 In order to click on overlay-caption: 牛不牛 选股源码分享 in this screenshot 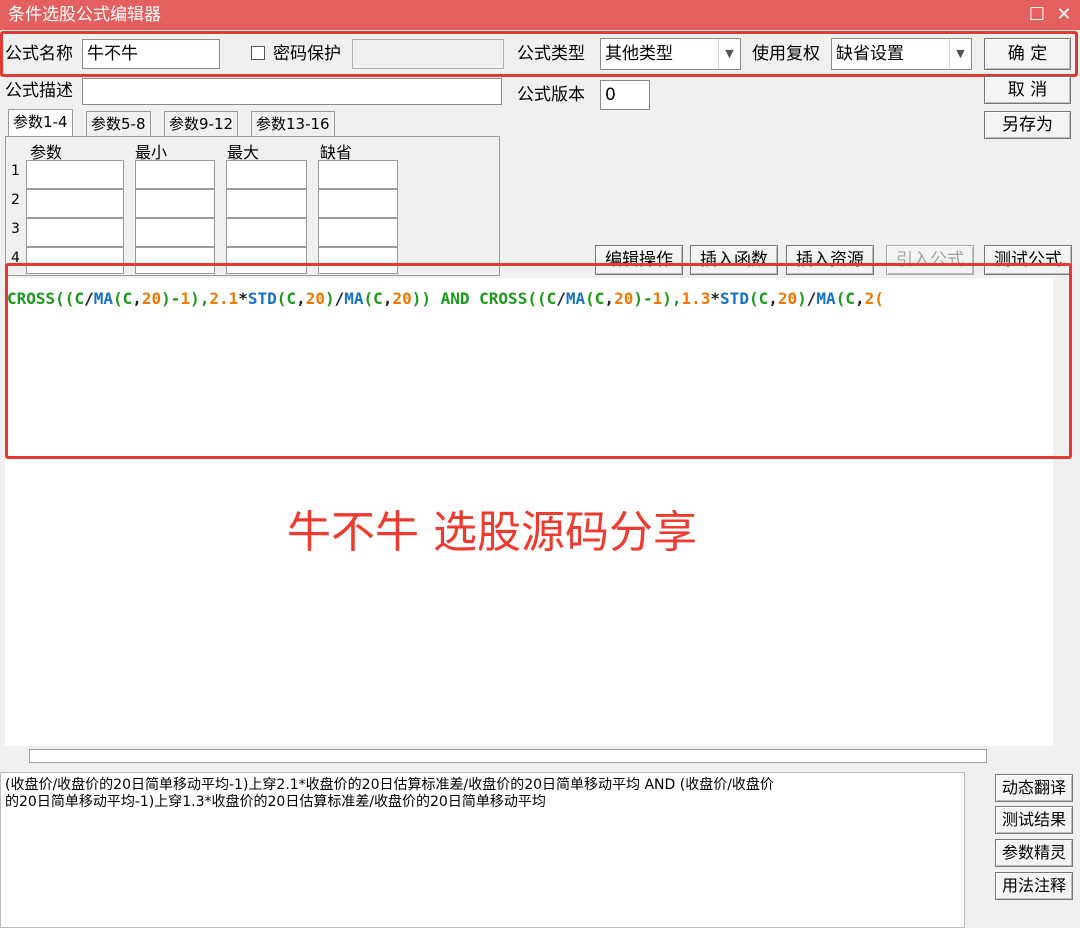, I will do `click(492, 532)`.